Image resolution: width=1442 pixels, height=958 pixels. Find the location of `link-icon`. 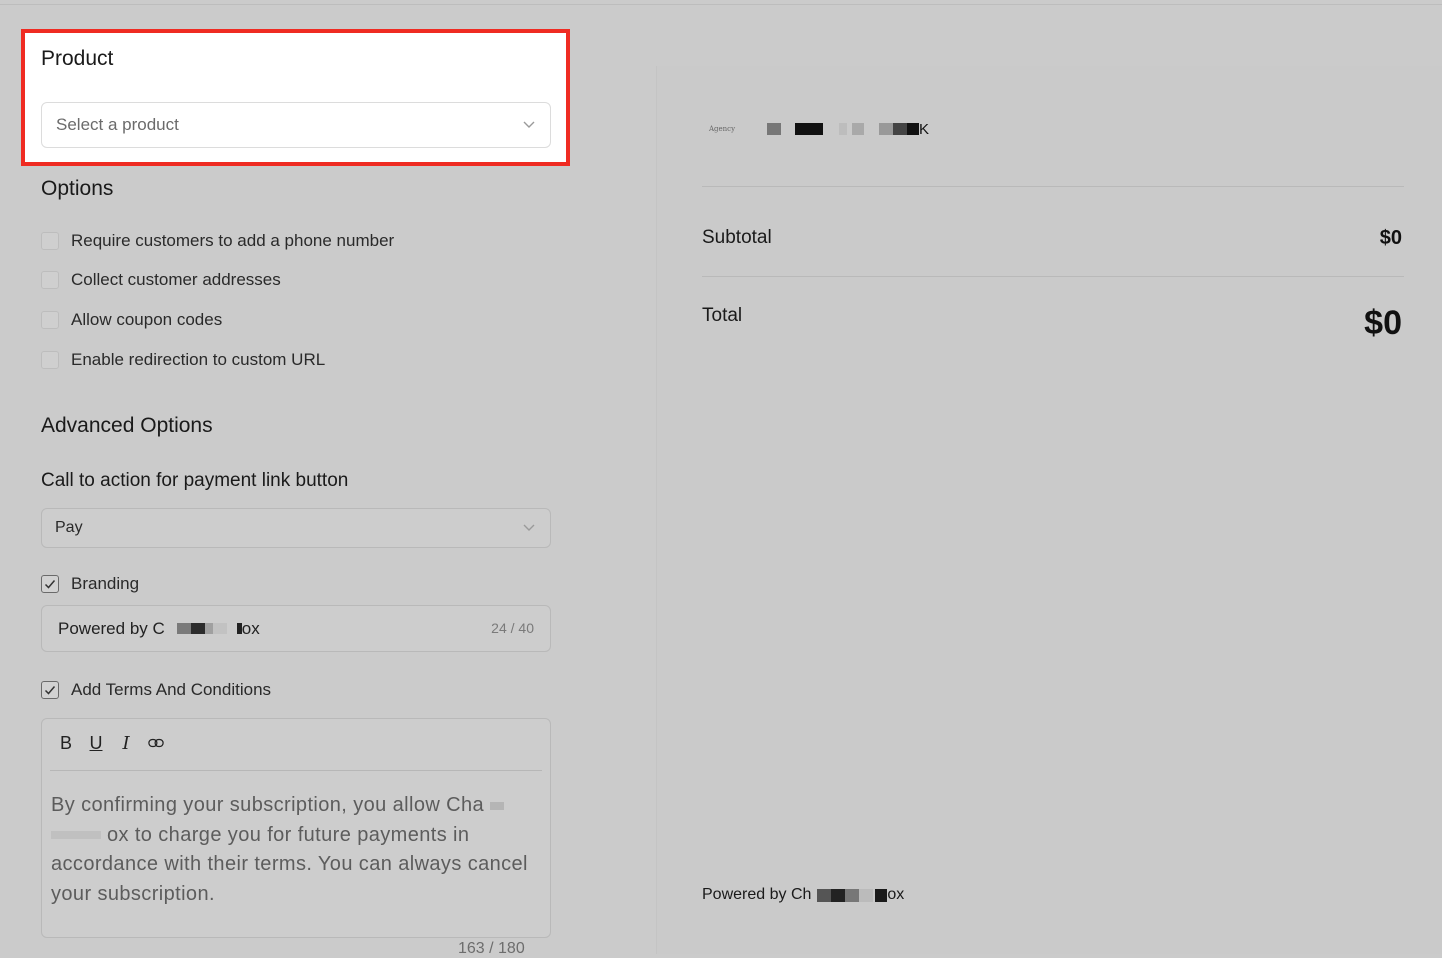

link-icon is located at coordinates (156, 743).